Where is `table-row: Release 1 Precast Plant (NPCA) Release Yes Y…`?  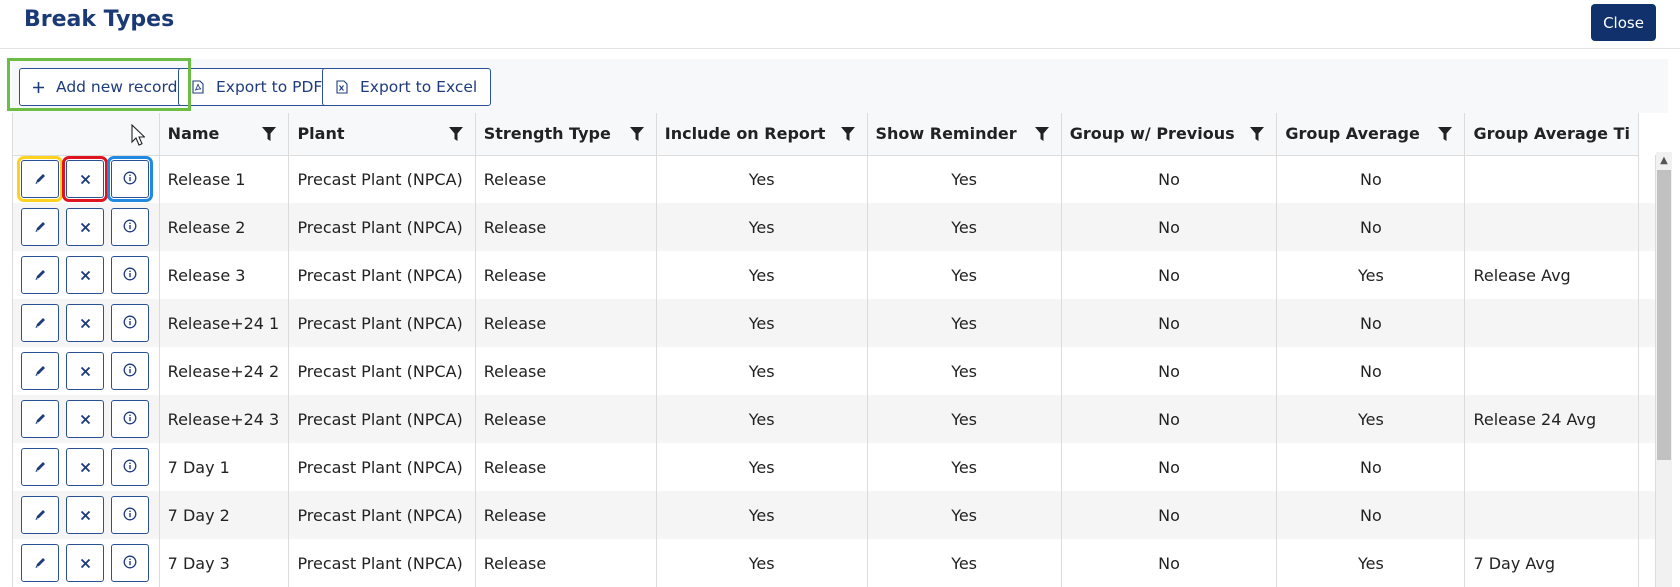 table-row: Release 1 Precast Plant (NPCA) Release Yes Y… is located at coordinates (834, 179).